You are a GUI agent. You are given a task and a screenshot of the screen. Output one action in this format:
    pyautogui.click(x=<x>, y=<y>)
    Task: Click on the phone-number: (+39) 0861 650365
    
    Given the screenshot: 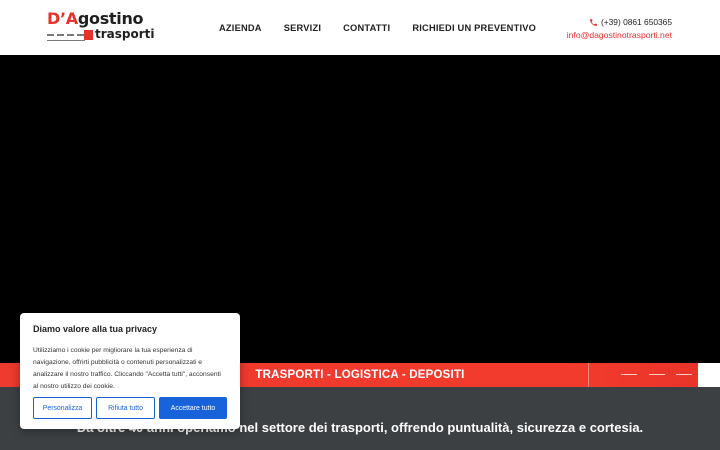 What is the action you would take?
    pyautogui.click(x=636, y=22)
    